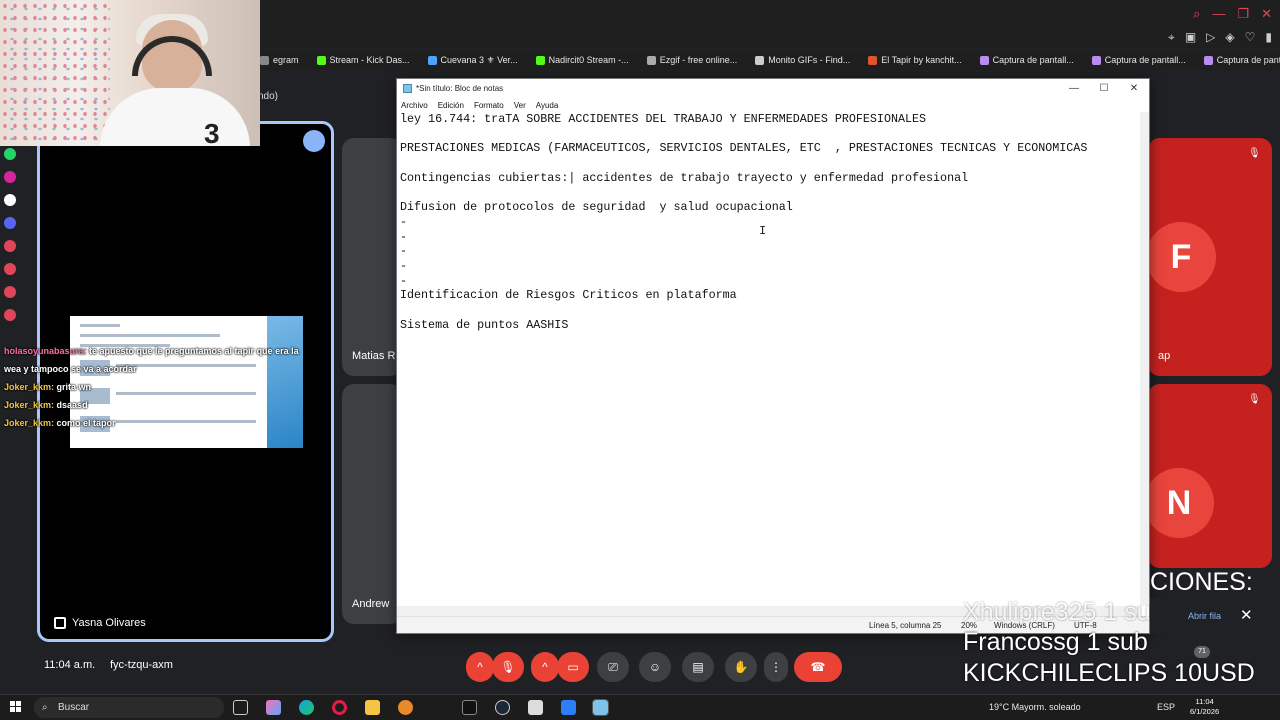  What do you see at coordinates (1268, 37) in the screenshot?
I see `extension-icon: ▮` at bounding box center [1268, 37].